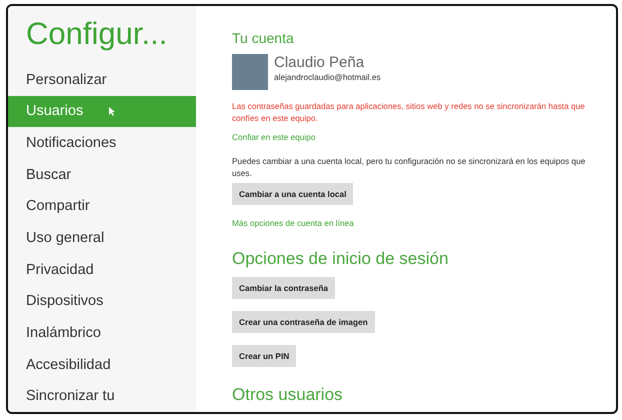  What do you see at coordinates (287, 395) in the screenshot?
I see `section-heading: Otros usuarios` at bounding box center [287, 395].